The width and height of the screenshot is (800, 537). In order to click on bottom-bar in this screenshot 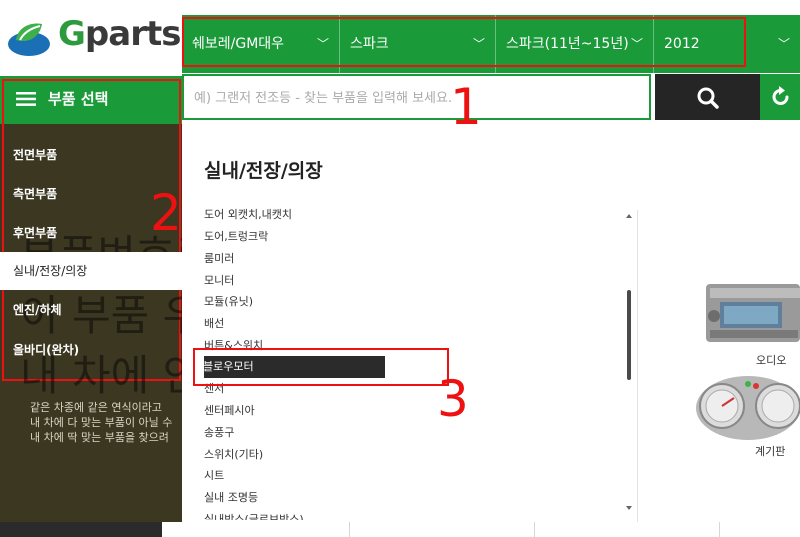, I will do `click(400, 529)`.